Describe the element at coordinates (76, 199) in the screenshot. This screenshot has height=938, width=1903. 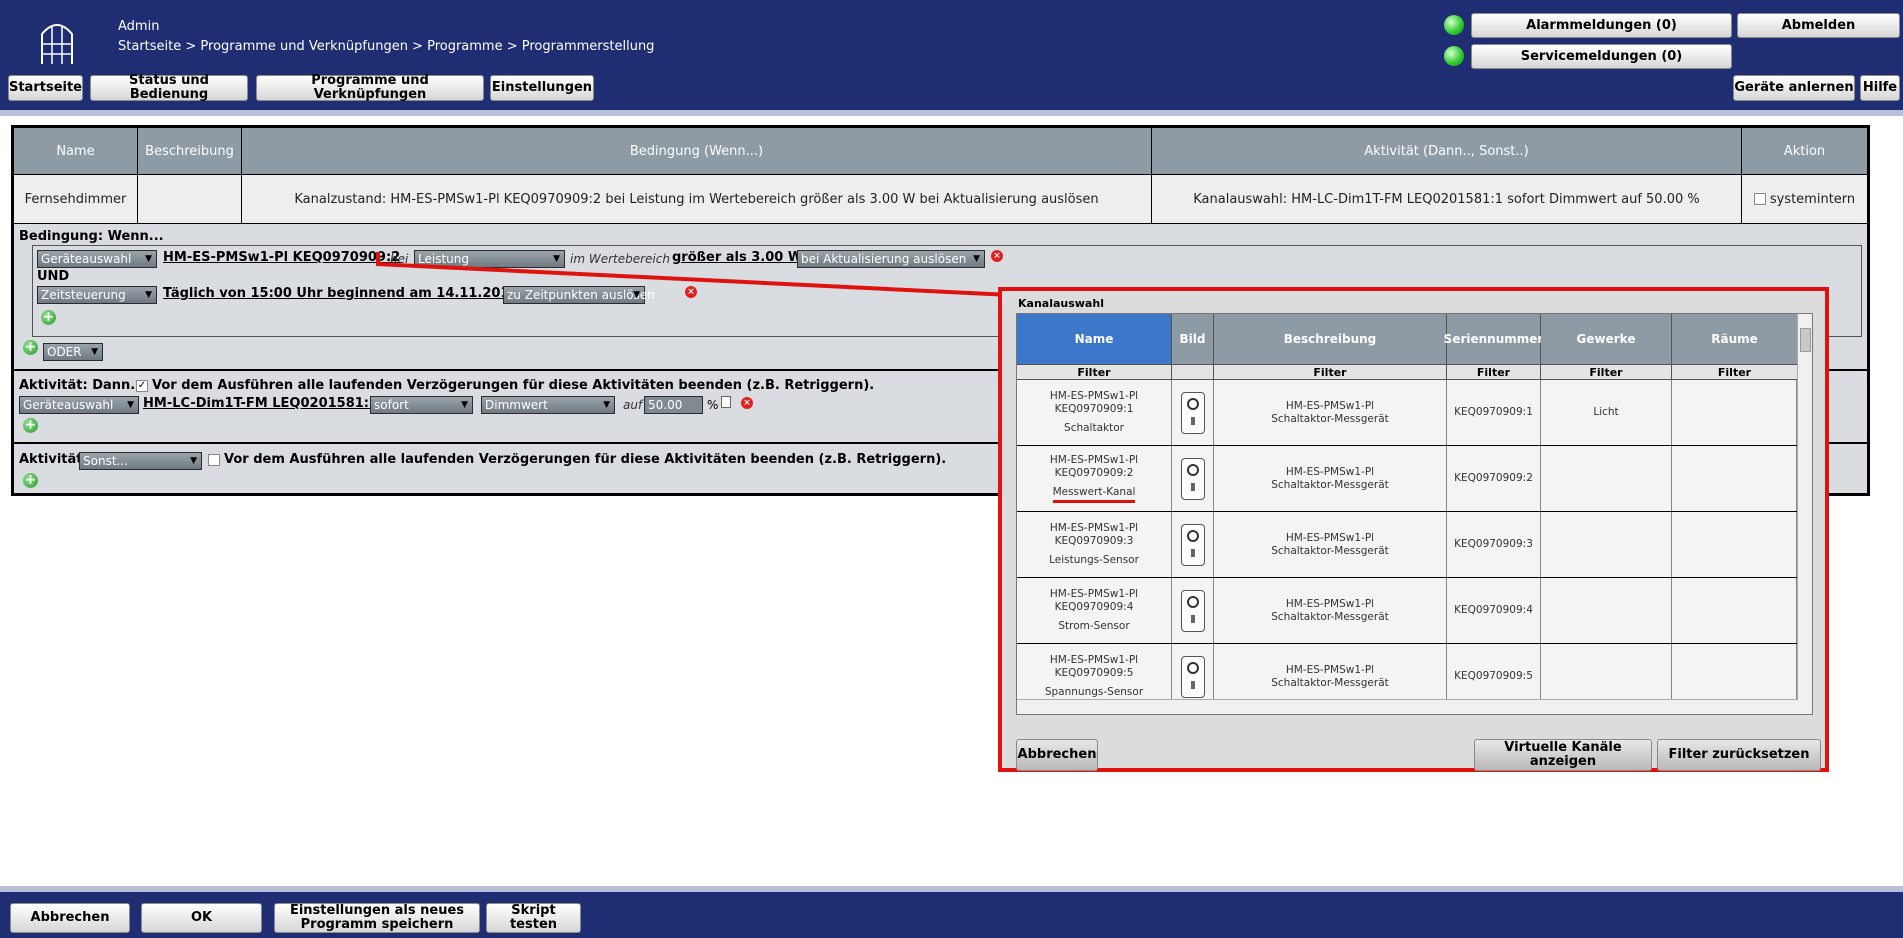
I see `program-name: Fernsehdimmer` at that location.